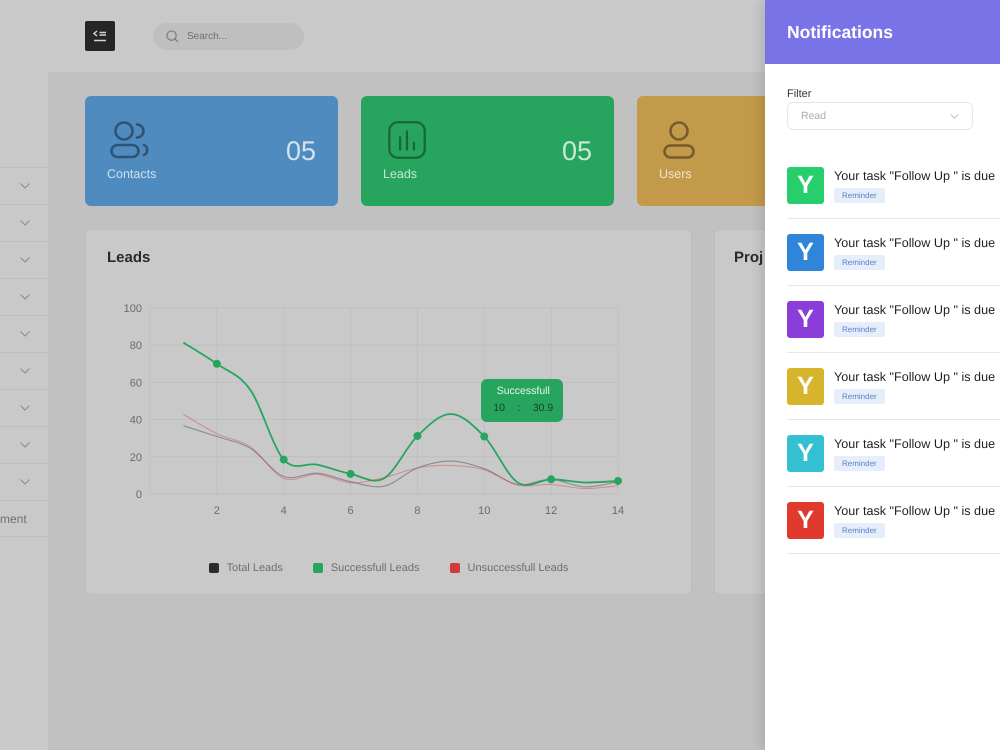 Image resolution: width=1000 pixels, height=750 pixels. What do you see at coordinates (675, 174) in the screenshot?
I see `stat-label: Users` at bounding box center [675, 174].